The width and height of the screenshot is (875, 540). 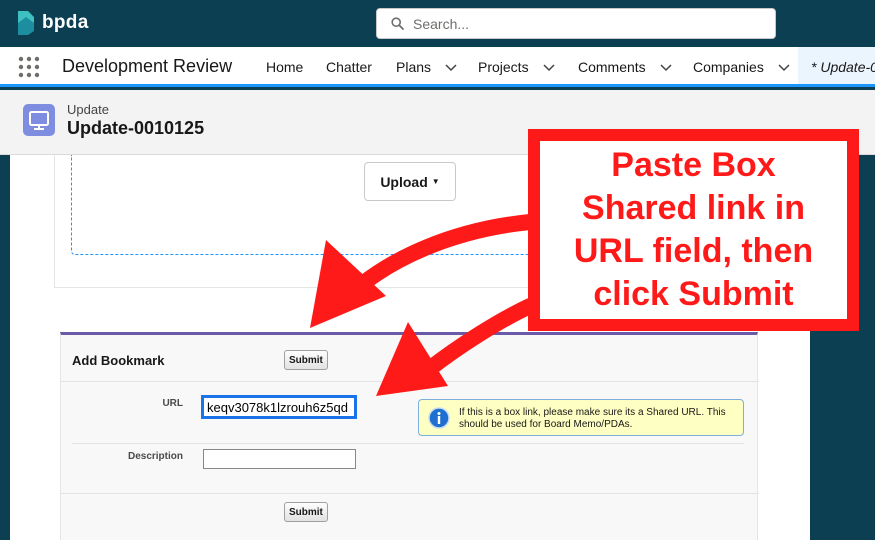 I want to click on nav-item-label: Projects, so click(x=503, y=67).